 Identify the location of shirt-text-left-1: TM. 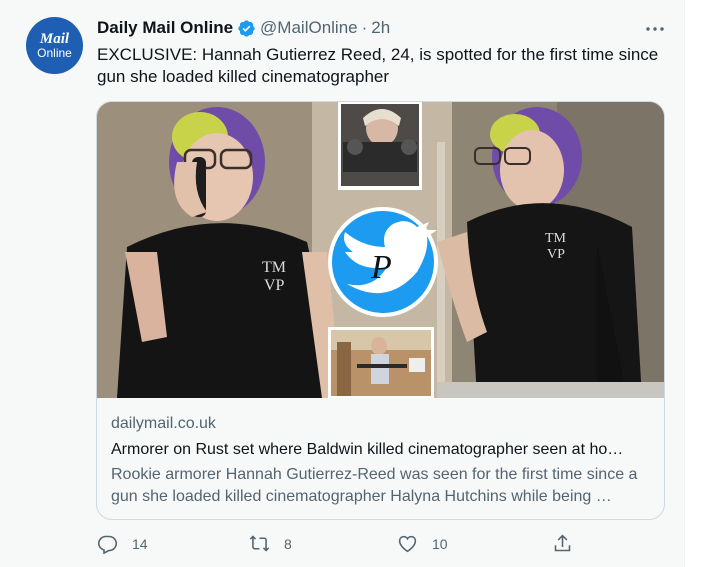
(274, 267).